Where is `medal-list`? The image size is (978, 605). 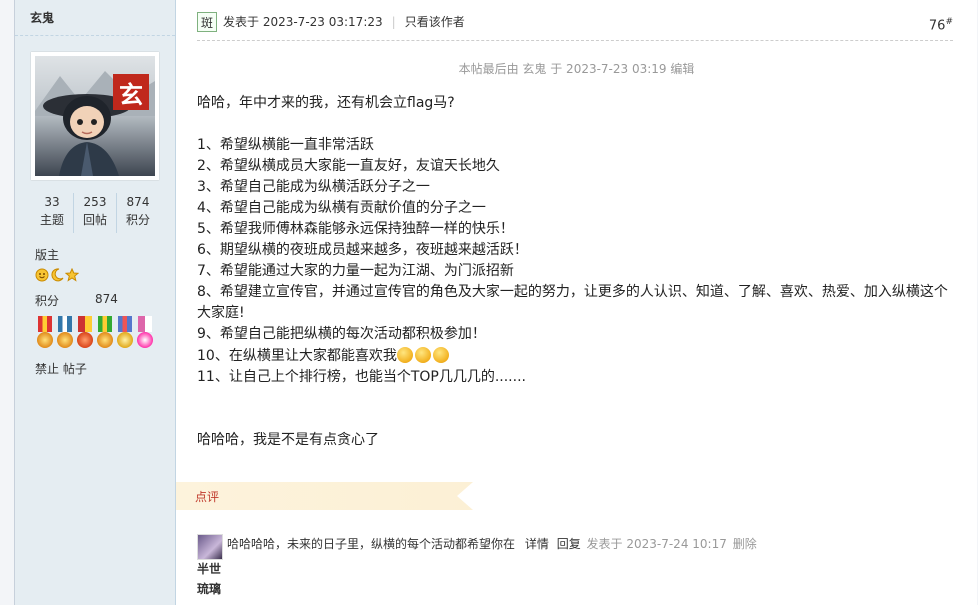 medal-list is located at coordinates (95, 333).